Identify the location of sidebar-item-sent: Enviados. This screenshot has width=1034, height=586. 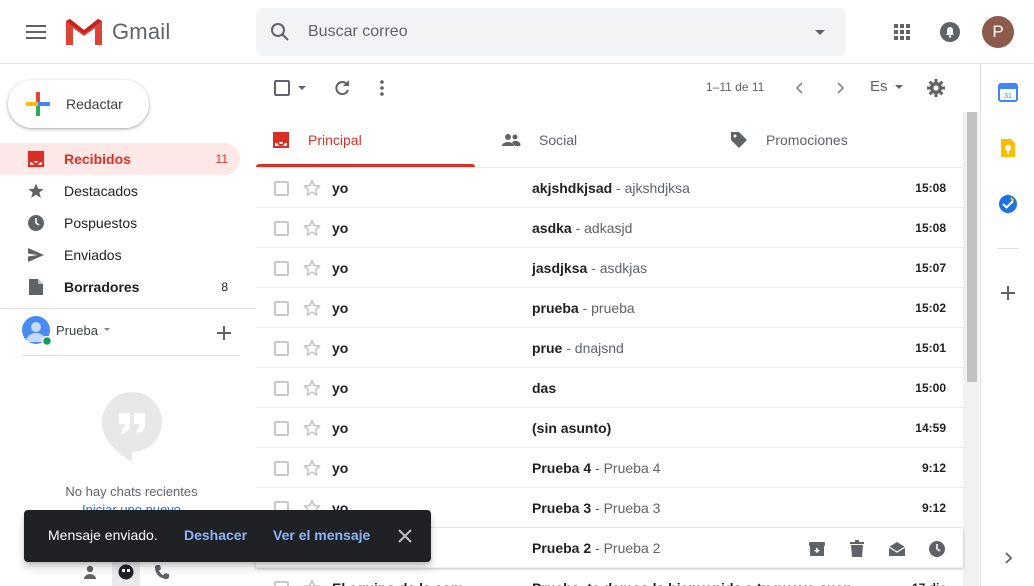
(120, 255).